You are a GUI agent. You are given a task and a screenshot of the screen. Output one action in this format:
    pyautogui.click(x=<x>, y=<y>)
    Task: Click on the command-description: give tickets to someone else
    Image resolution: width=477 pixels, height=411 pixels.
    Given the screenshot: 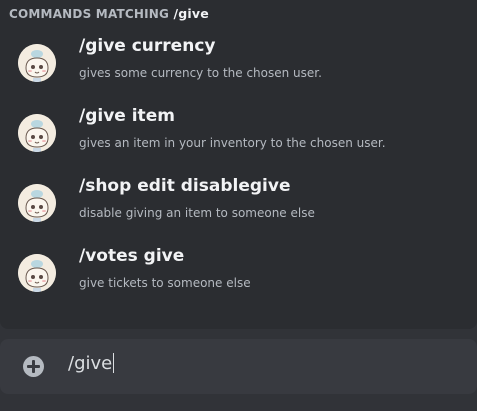 What is the action you would take?
    pyautogui.click(x=165, y=283)
    